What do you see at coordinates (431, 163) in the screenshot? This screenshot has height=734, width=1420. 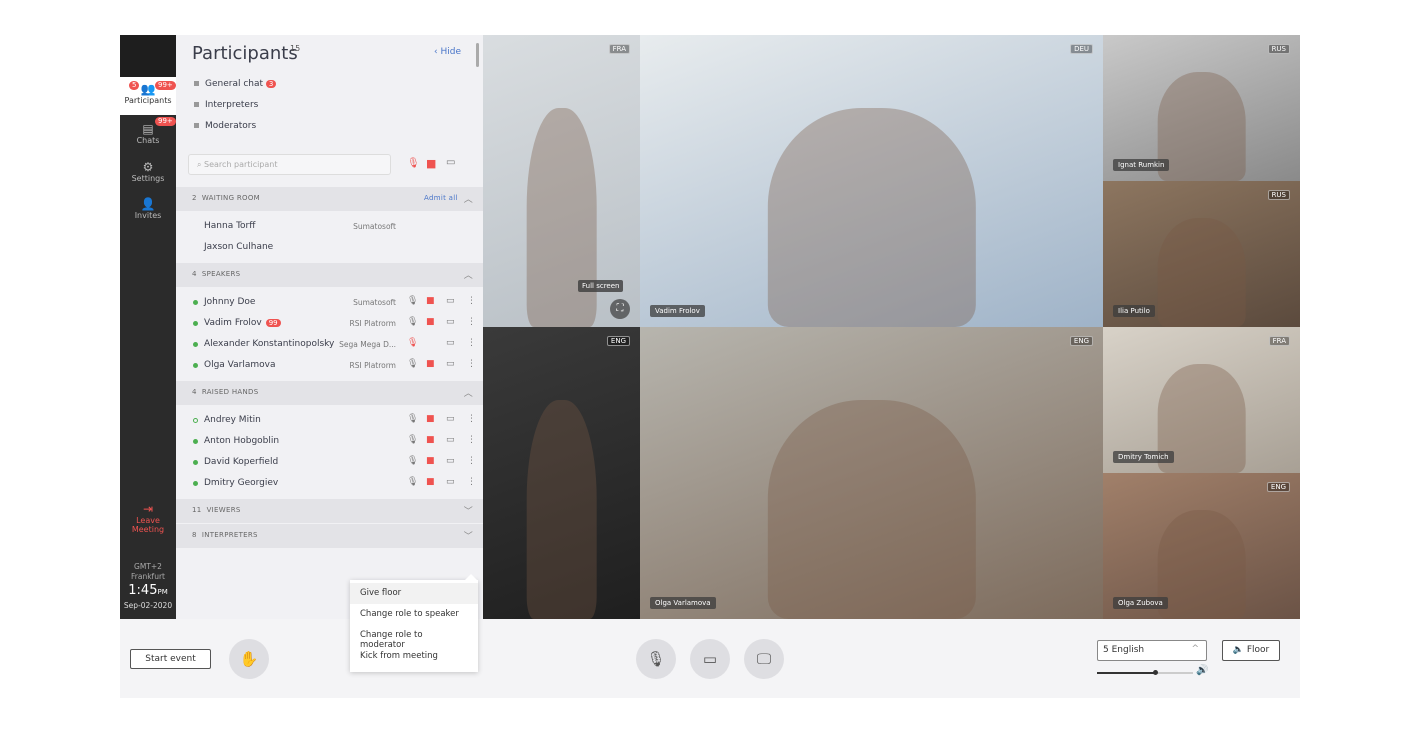 I see `camera-filter-icon: ■` at bounding box center [431, 163].